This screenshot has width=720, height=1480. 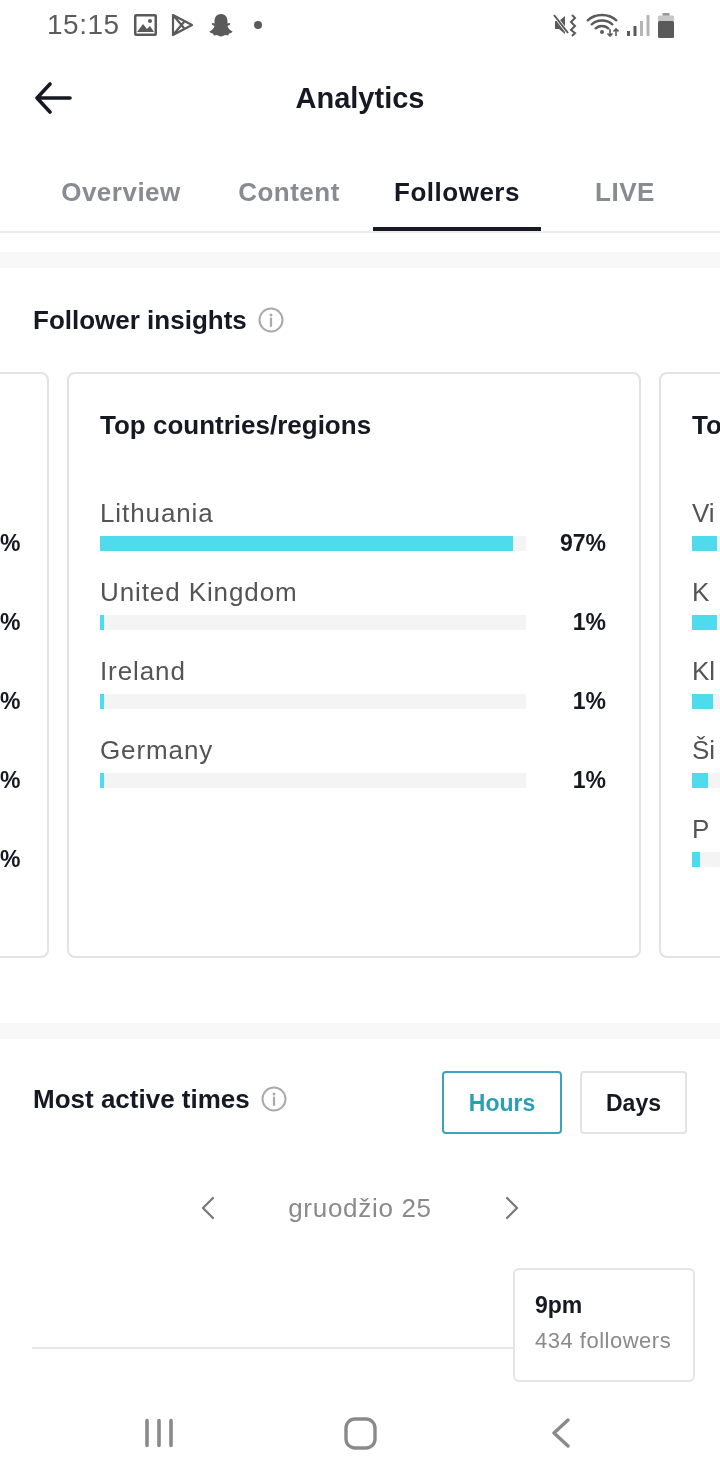 I want to click on country-label: Kl, so click(x=704, y=671).